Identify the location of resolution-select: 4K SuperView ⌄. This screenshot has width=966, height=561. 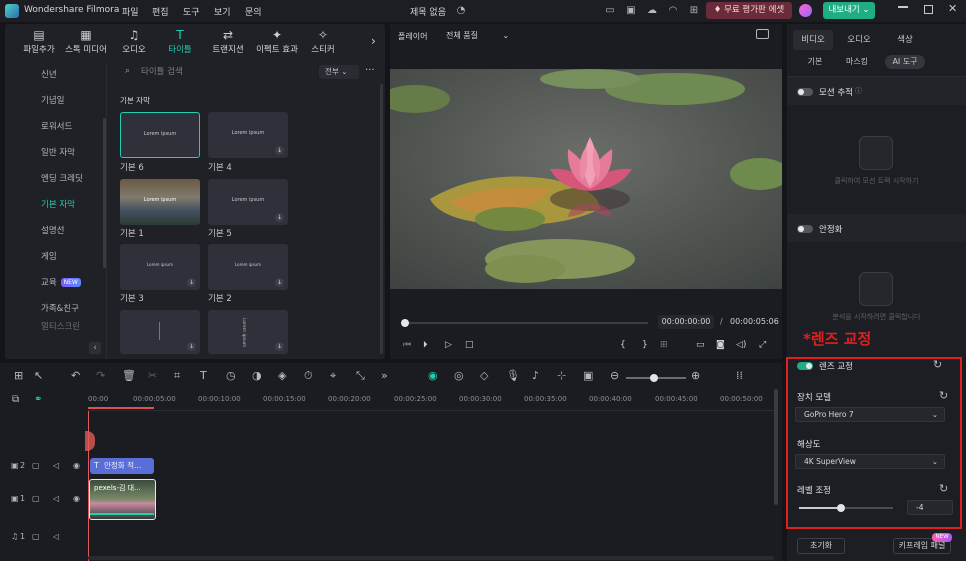
(870, 461).